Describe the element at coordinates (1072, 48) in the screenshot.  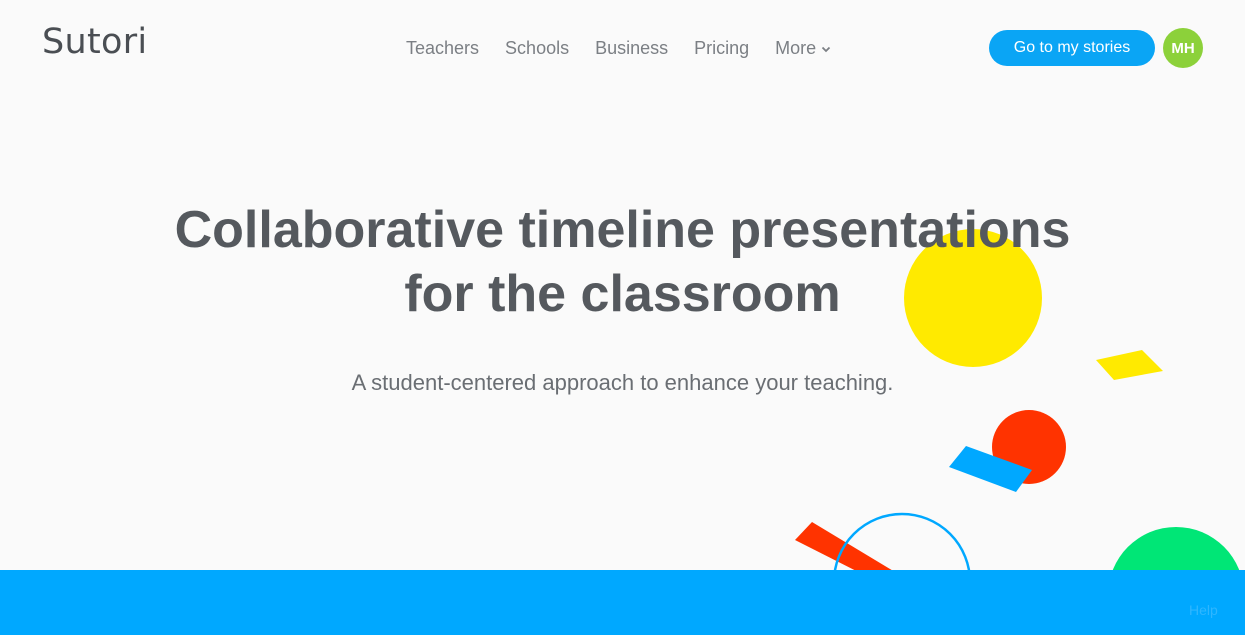
I see `go-to-my-stories-button: Go to my stories` at that location.